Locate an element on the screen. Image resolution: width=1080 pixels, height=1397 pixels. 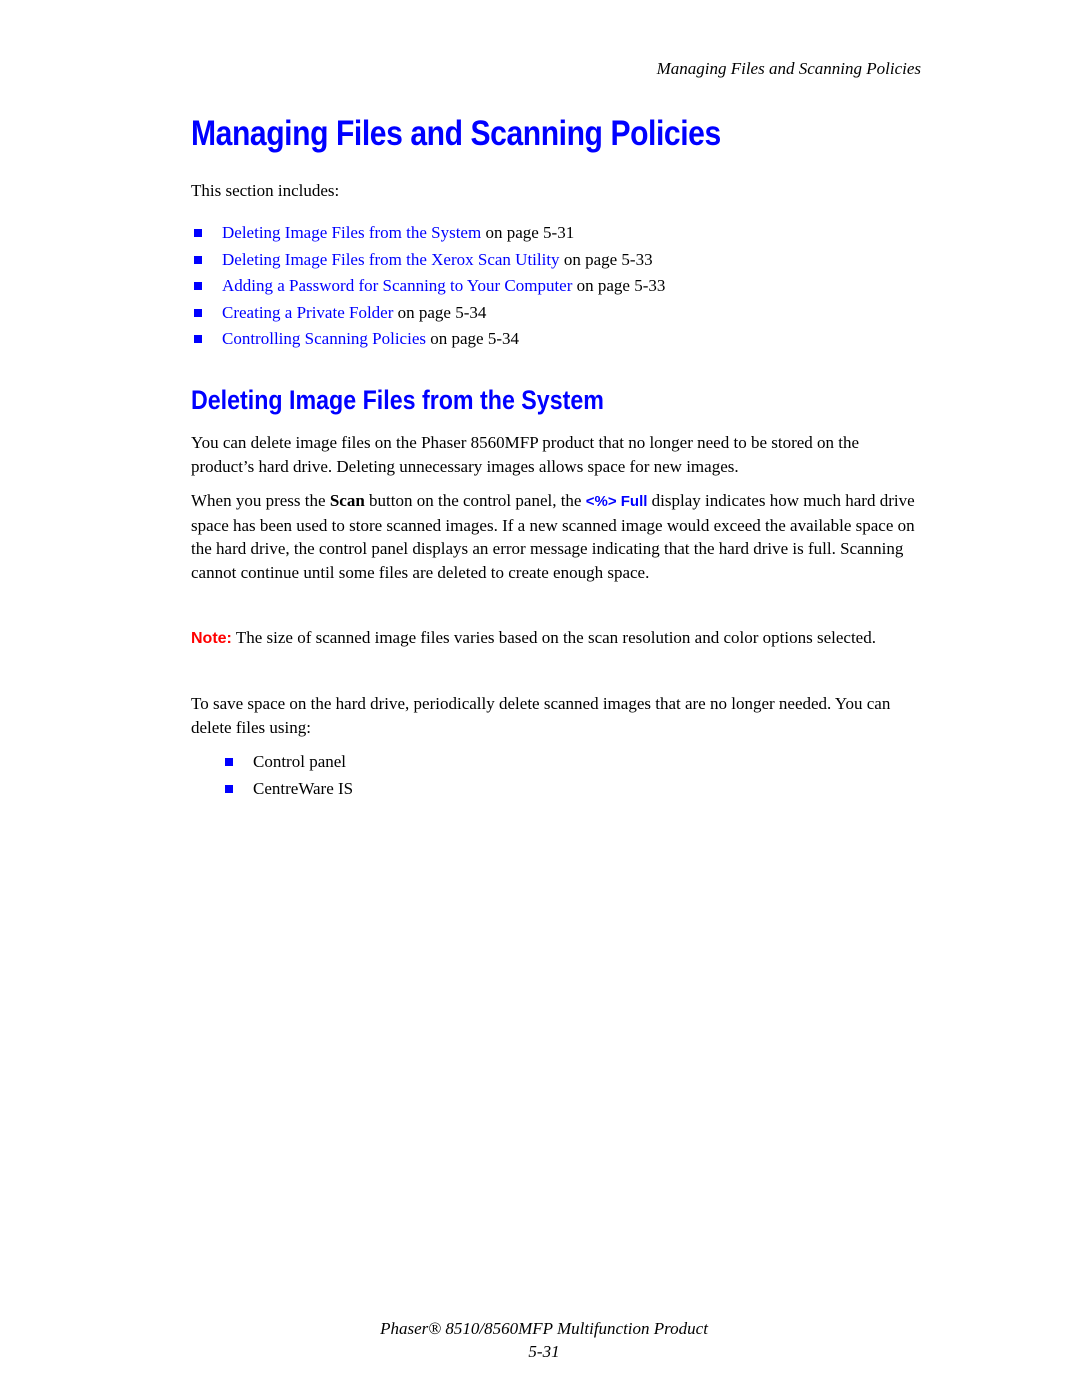
page-title: Managing Files and Scanning Policies is located at coordinates (456, 133).